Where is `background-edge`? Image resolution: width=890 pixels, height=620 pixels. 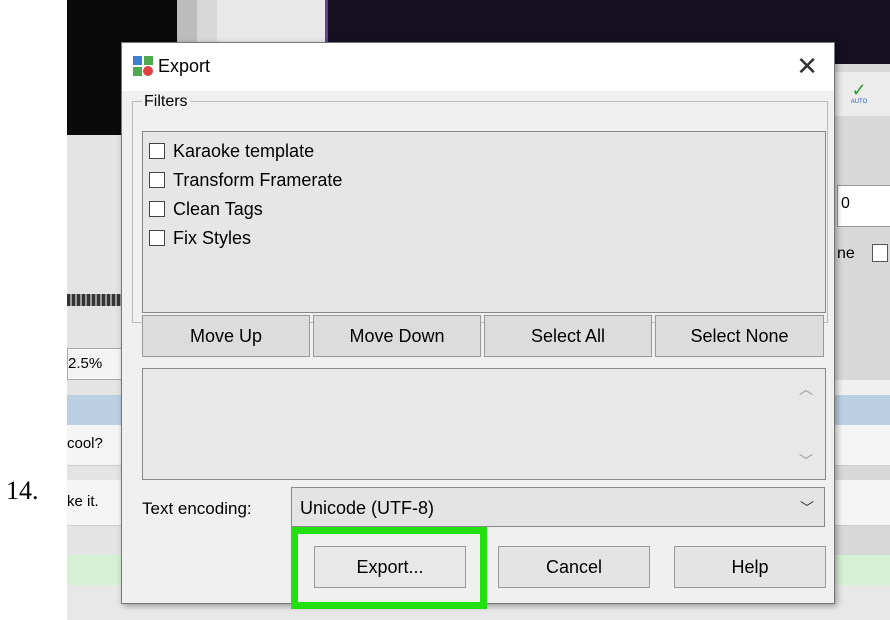 background-edge is located at coordinates (858, 387).